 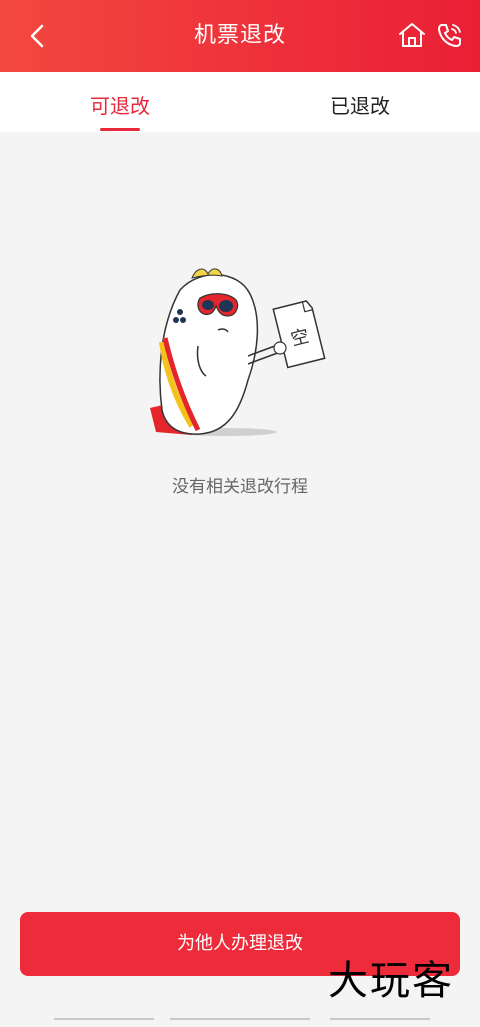 I want to click on home-icon, so click(x=412, y=35).